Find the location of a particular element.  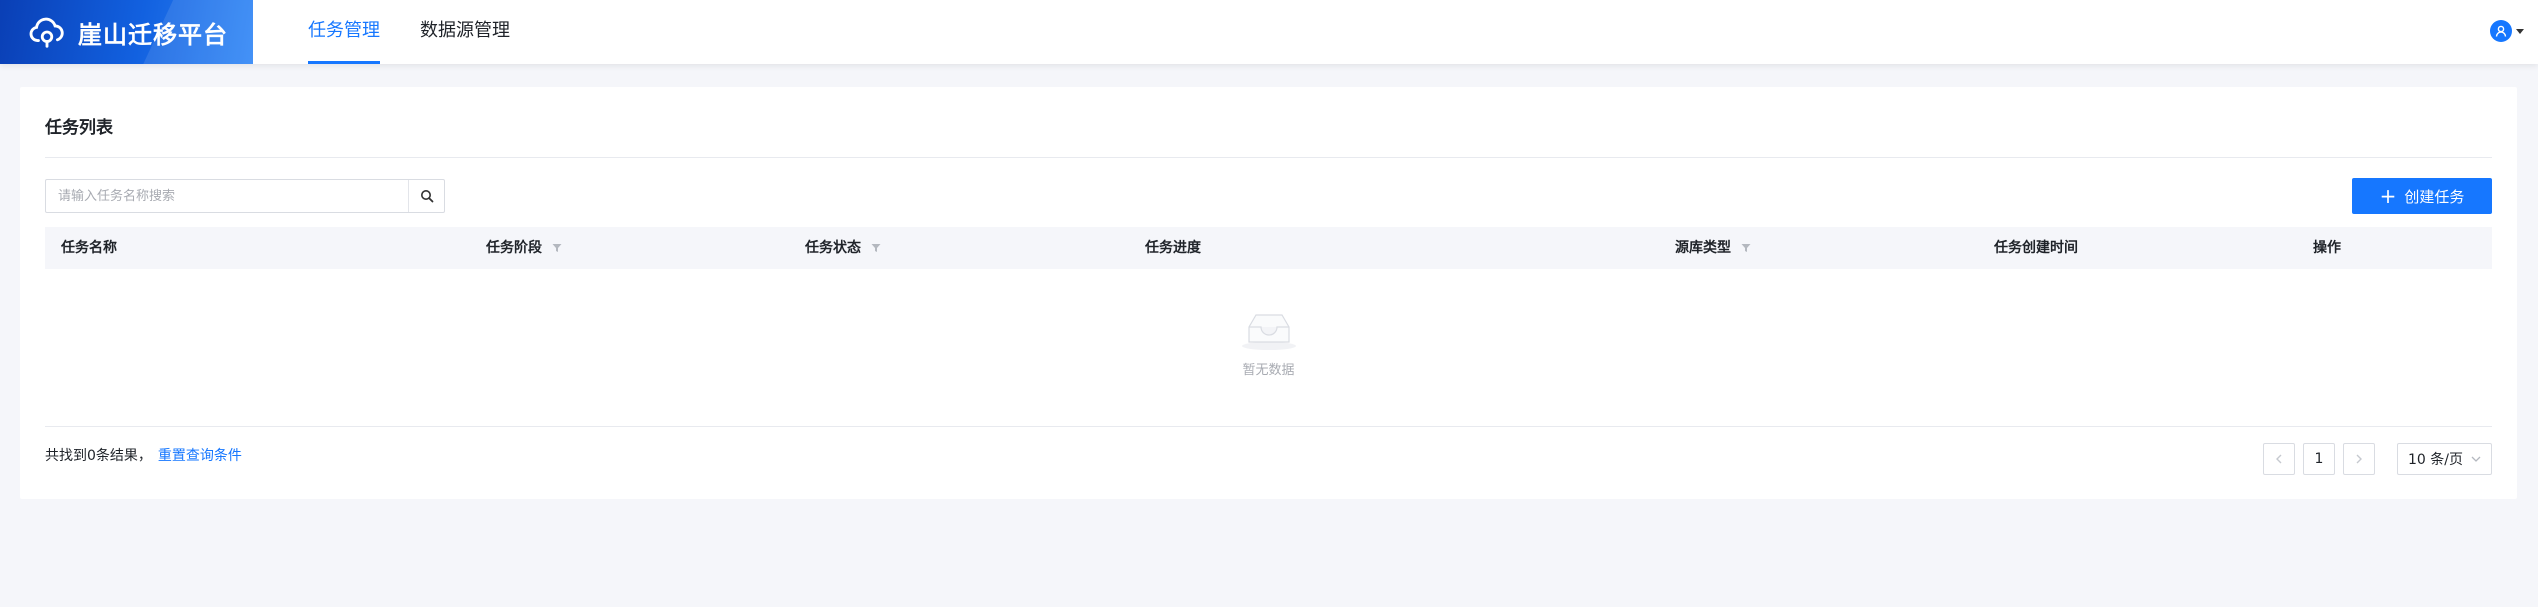

chevron-right-icon is located at coordinates (2359, 459).